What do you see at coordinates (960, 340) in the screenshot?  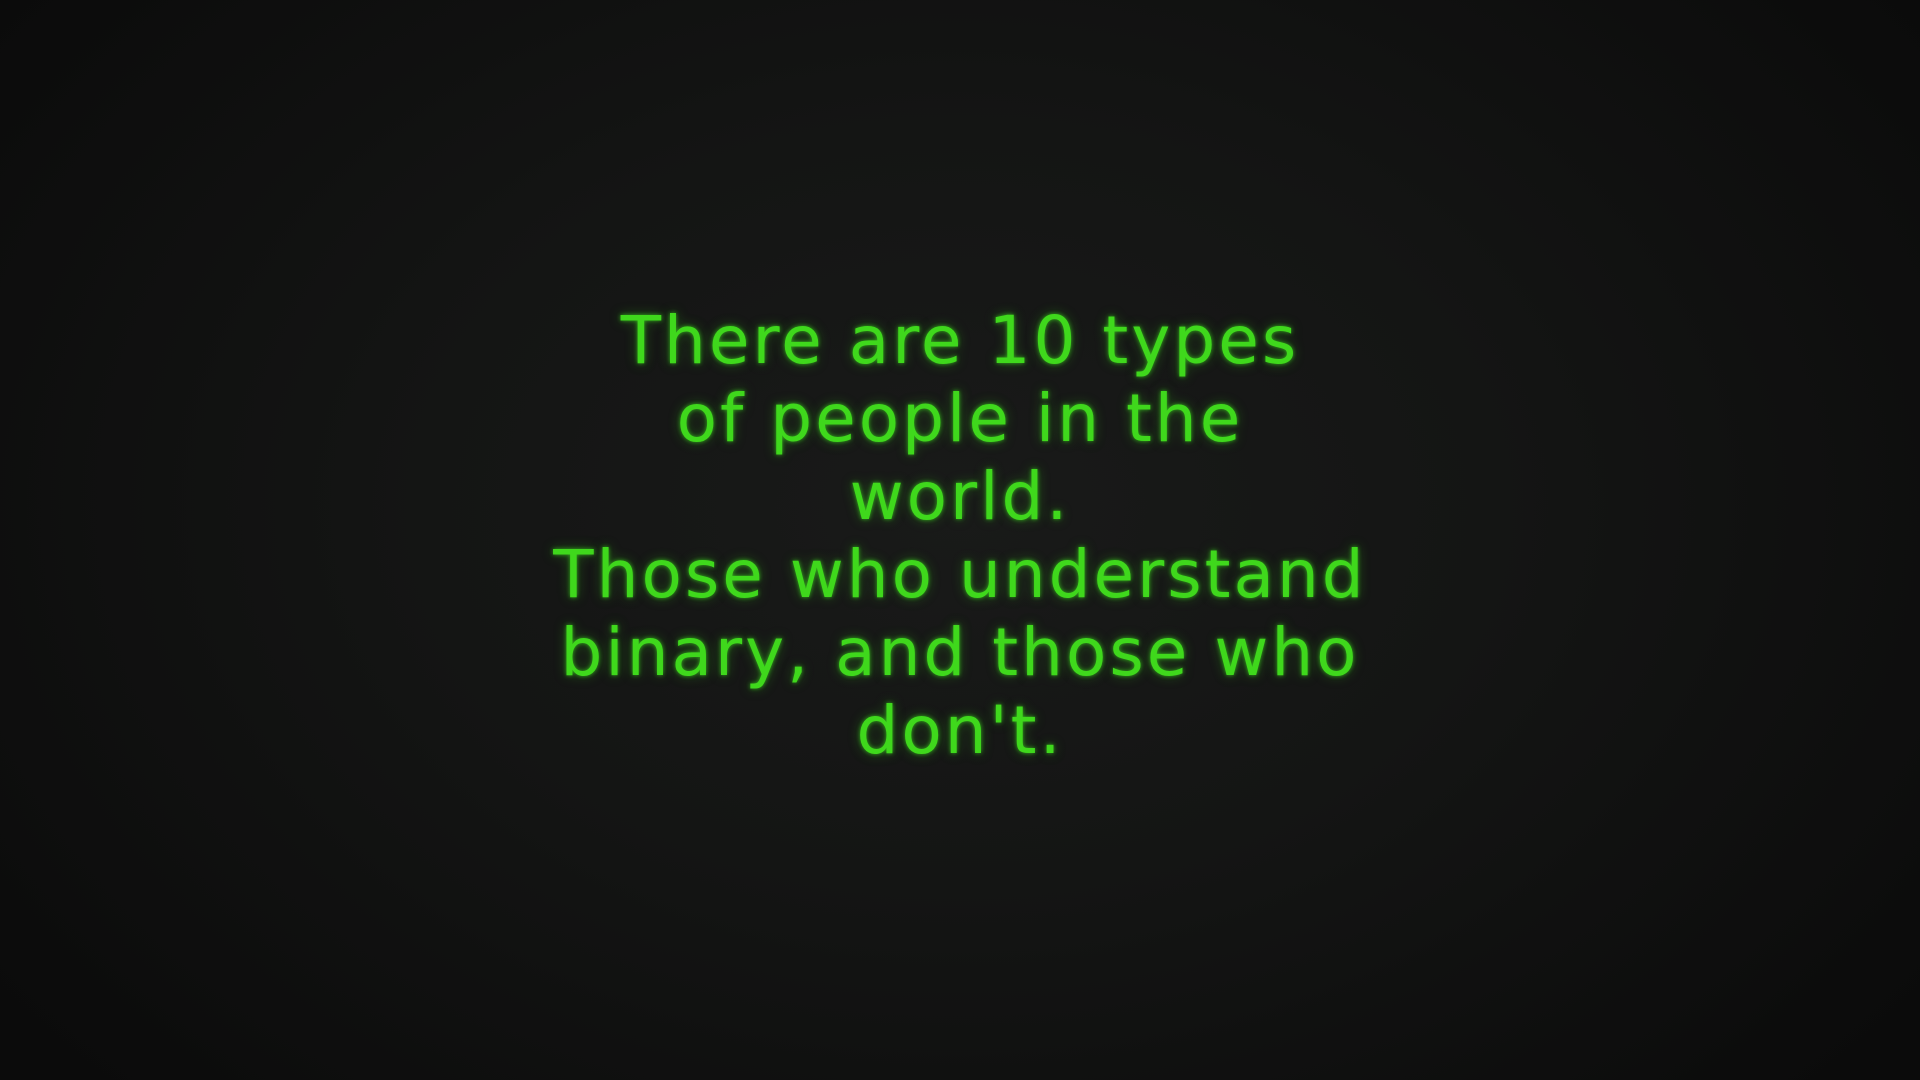 I see `quote-line: There are 10 types` at bounding box center [960, 340].